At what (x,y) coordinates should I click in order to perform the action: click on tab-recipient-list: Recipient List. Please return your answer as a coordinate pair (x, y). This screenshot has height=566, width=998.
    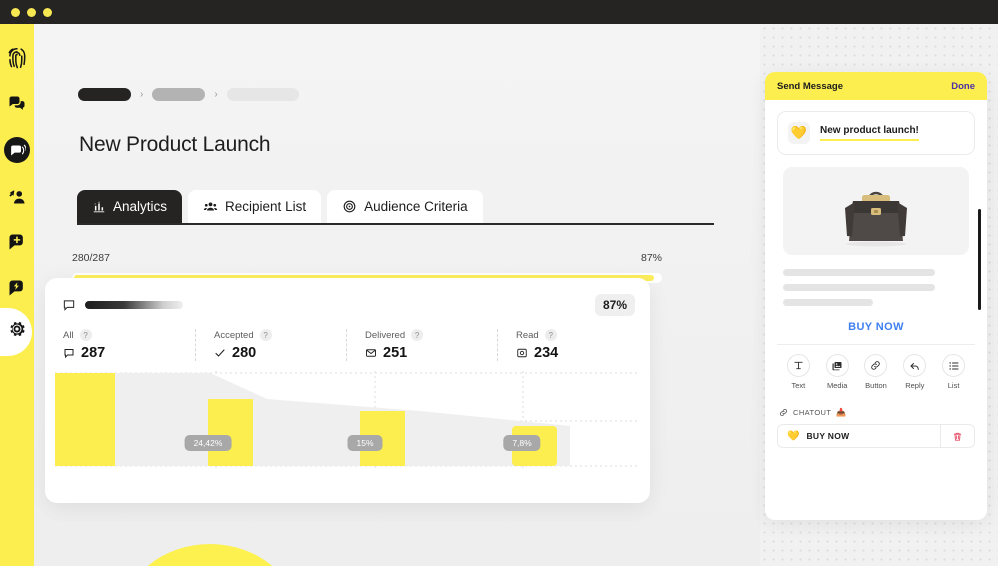
    Looking at the image, I should click on (255, 206).